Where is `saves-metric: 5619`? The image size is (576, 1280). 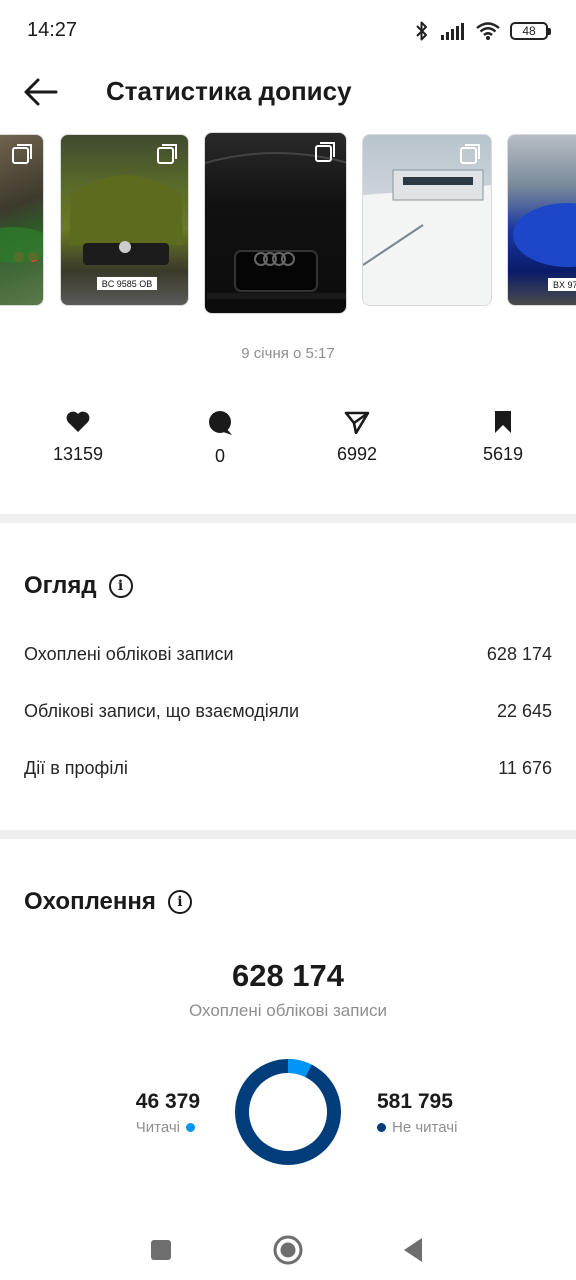 saves-metric: 5619 is located at coordinates (503, 437).